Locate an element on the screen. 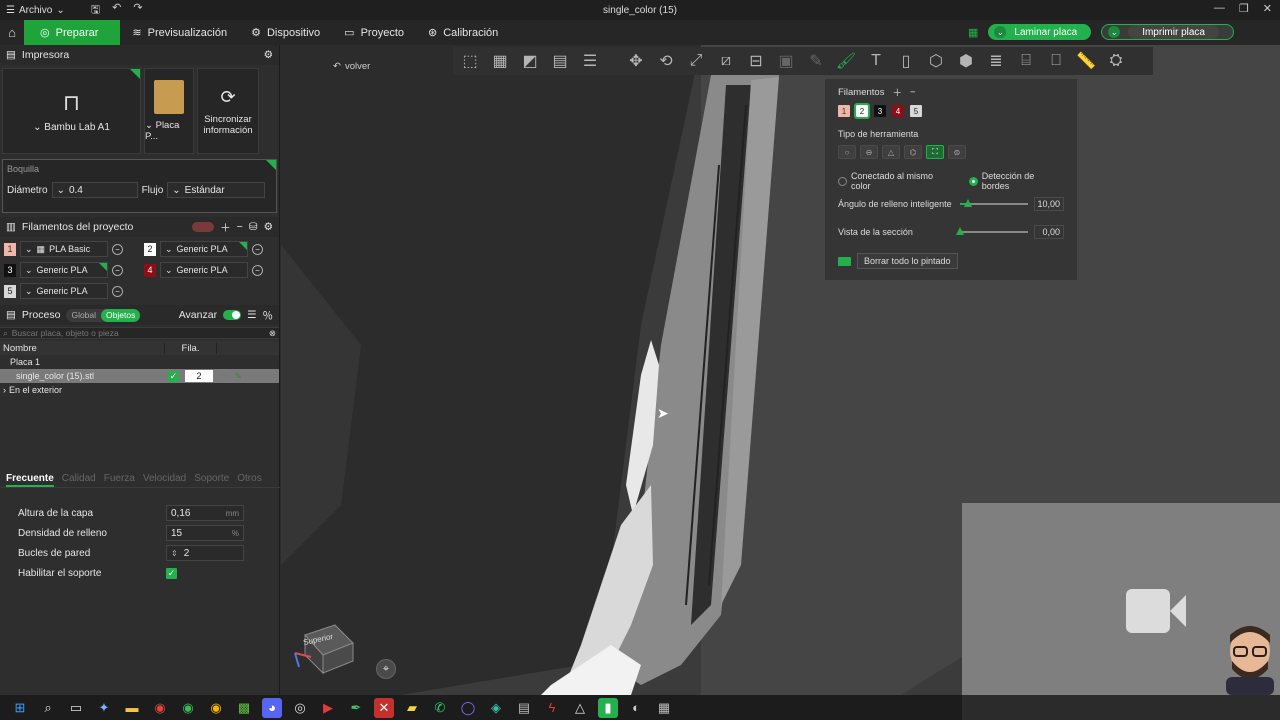  process-scope-toggle: Global Objetos is located at coordinates (103, 315).